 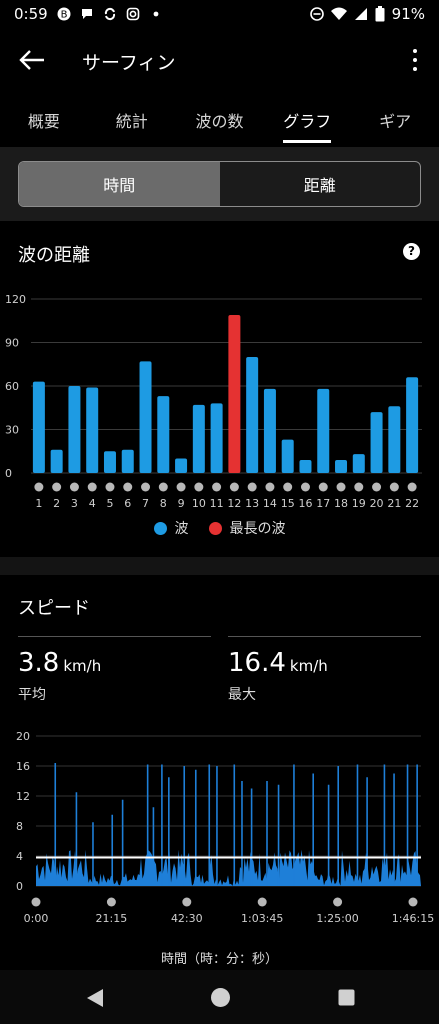 I want to click on x-tick-label: 1:46:15, so click(x=413, y=918).